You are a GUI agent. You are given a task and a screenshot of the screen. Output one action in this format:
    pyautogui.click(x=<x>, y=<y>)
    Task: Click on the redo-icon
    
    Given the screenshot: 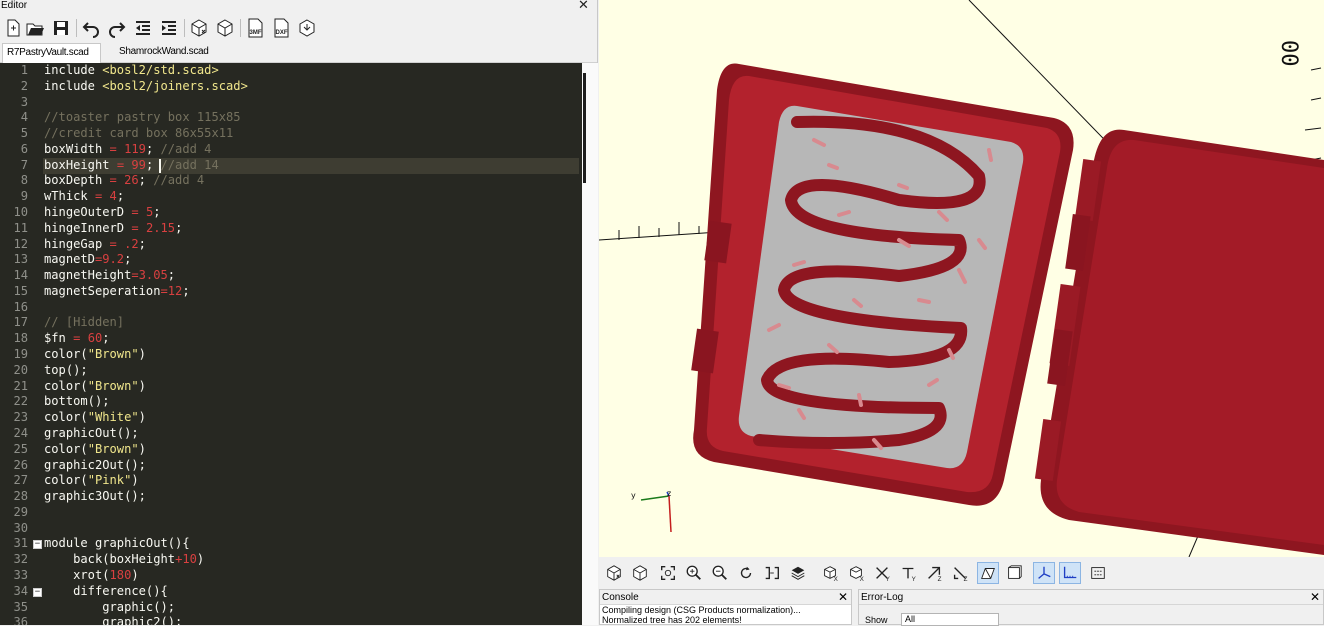 What is the action you would take?
    pyautogui.click(x=117, y=30)
    